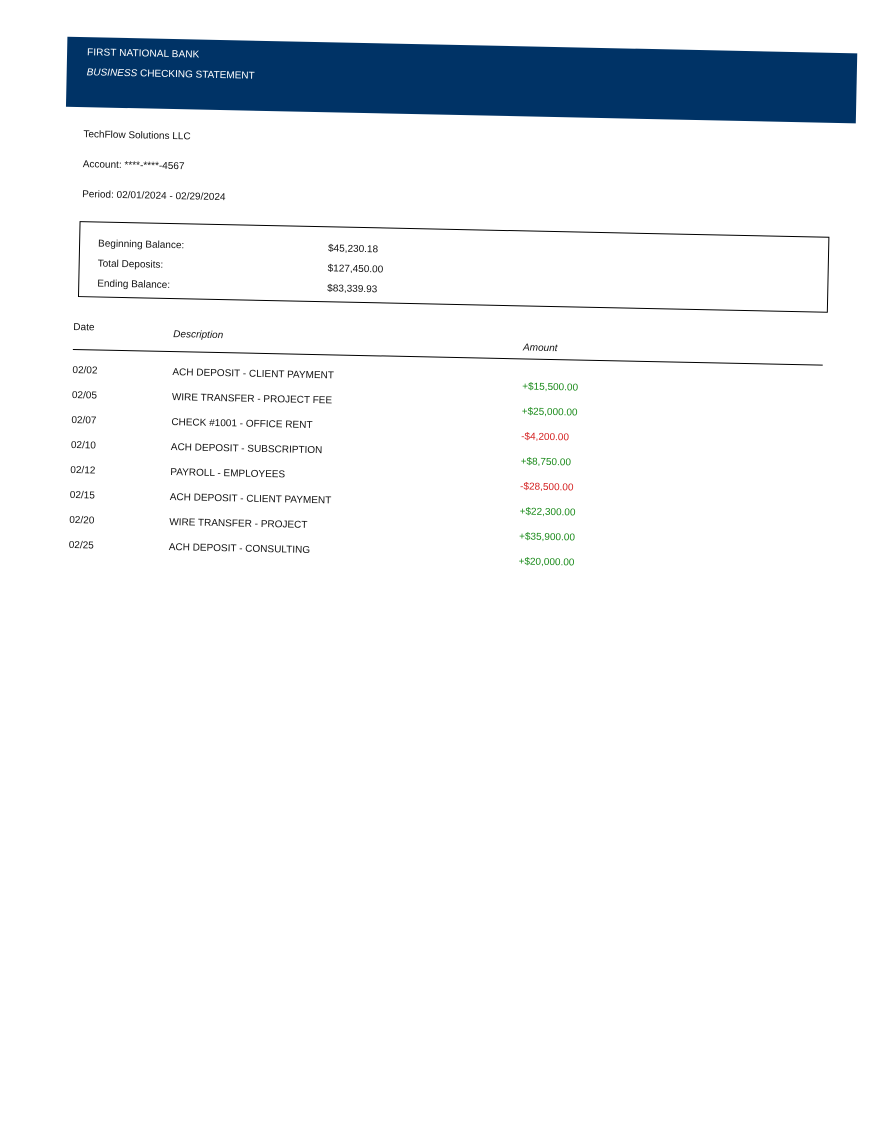 This screenshot has width=884, height=1135. What do you see at coordinates (242, 424) in the screenshot?
I see `transaction-description: CHECK #1001 - OFFICE RENT` at bounding box center [242, 424].